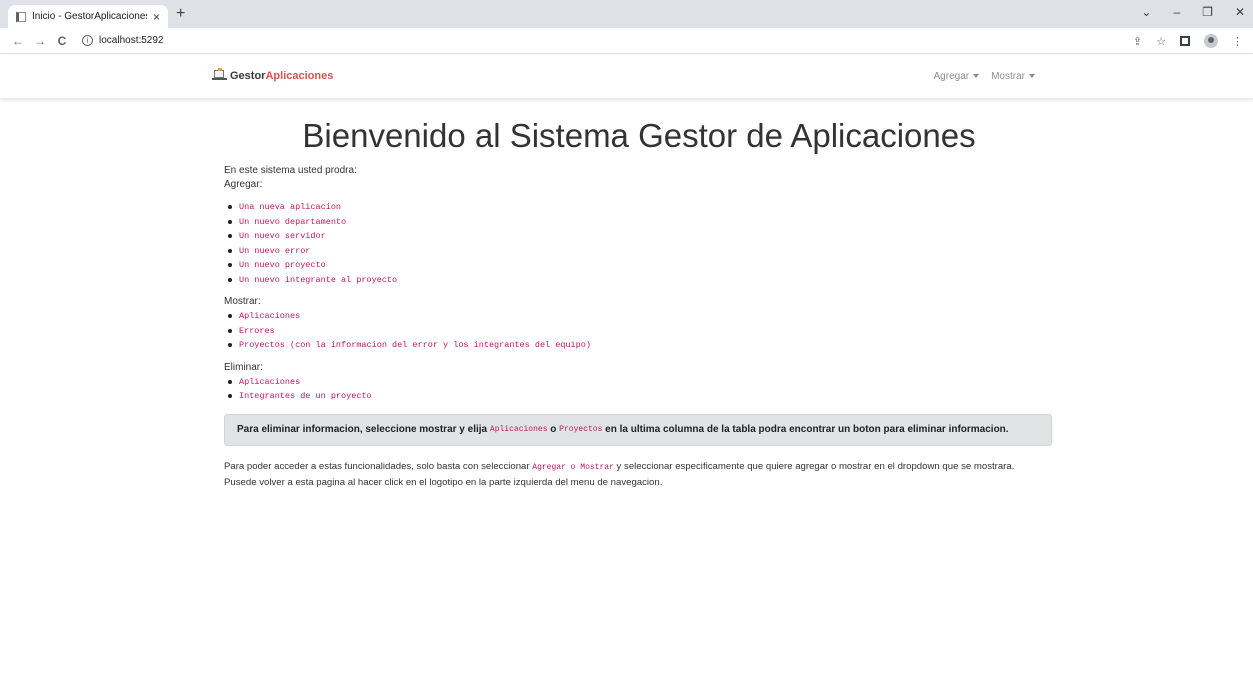  What do you see at coordinates (290, 170) in the screenshot?
I see `intro-text: En este sistema usted prodra:` at bounding box center [290, 170].